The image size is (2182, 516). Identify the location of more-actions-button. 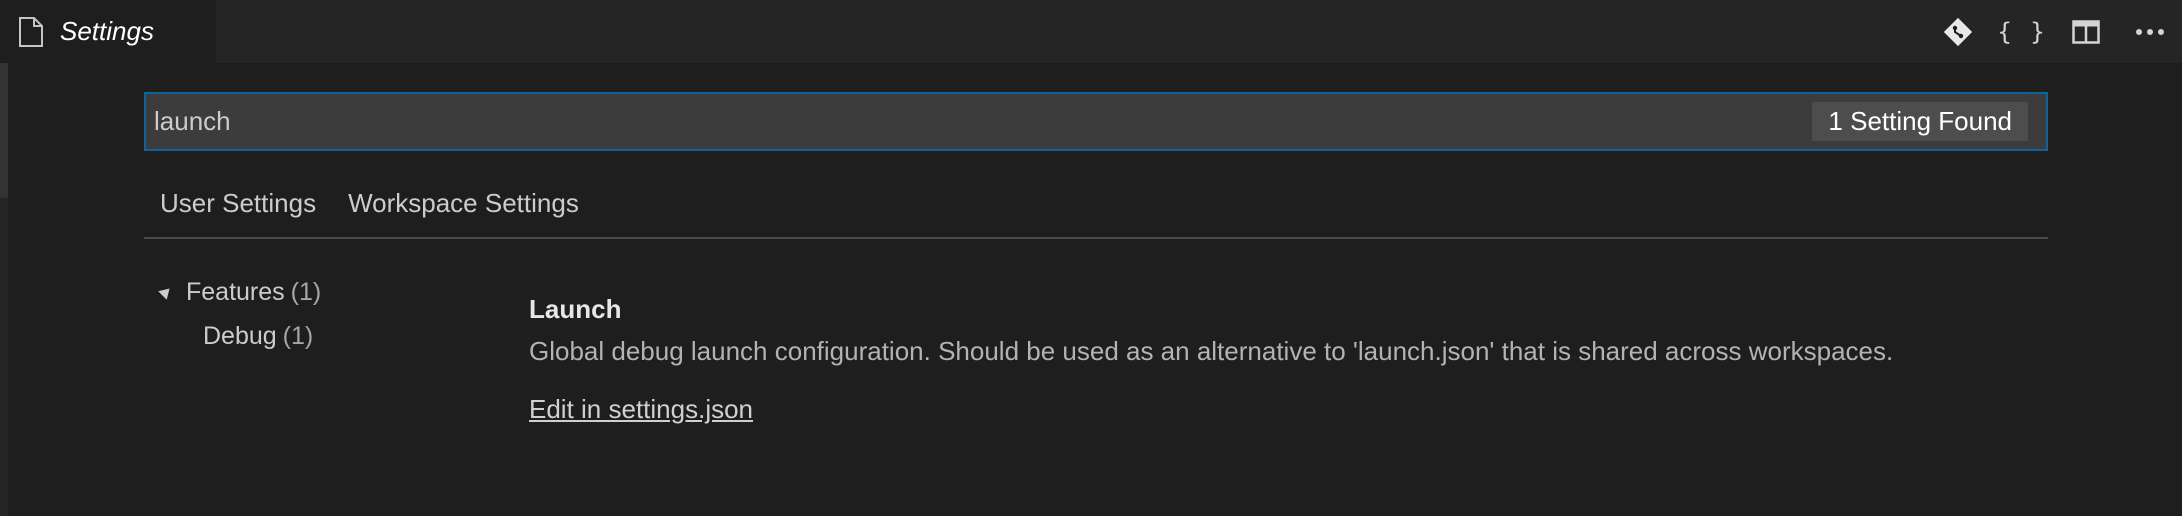
(2150, 31).